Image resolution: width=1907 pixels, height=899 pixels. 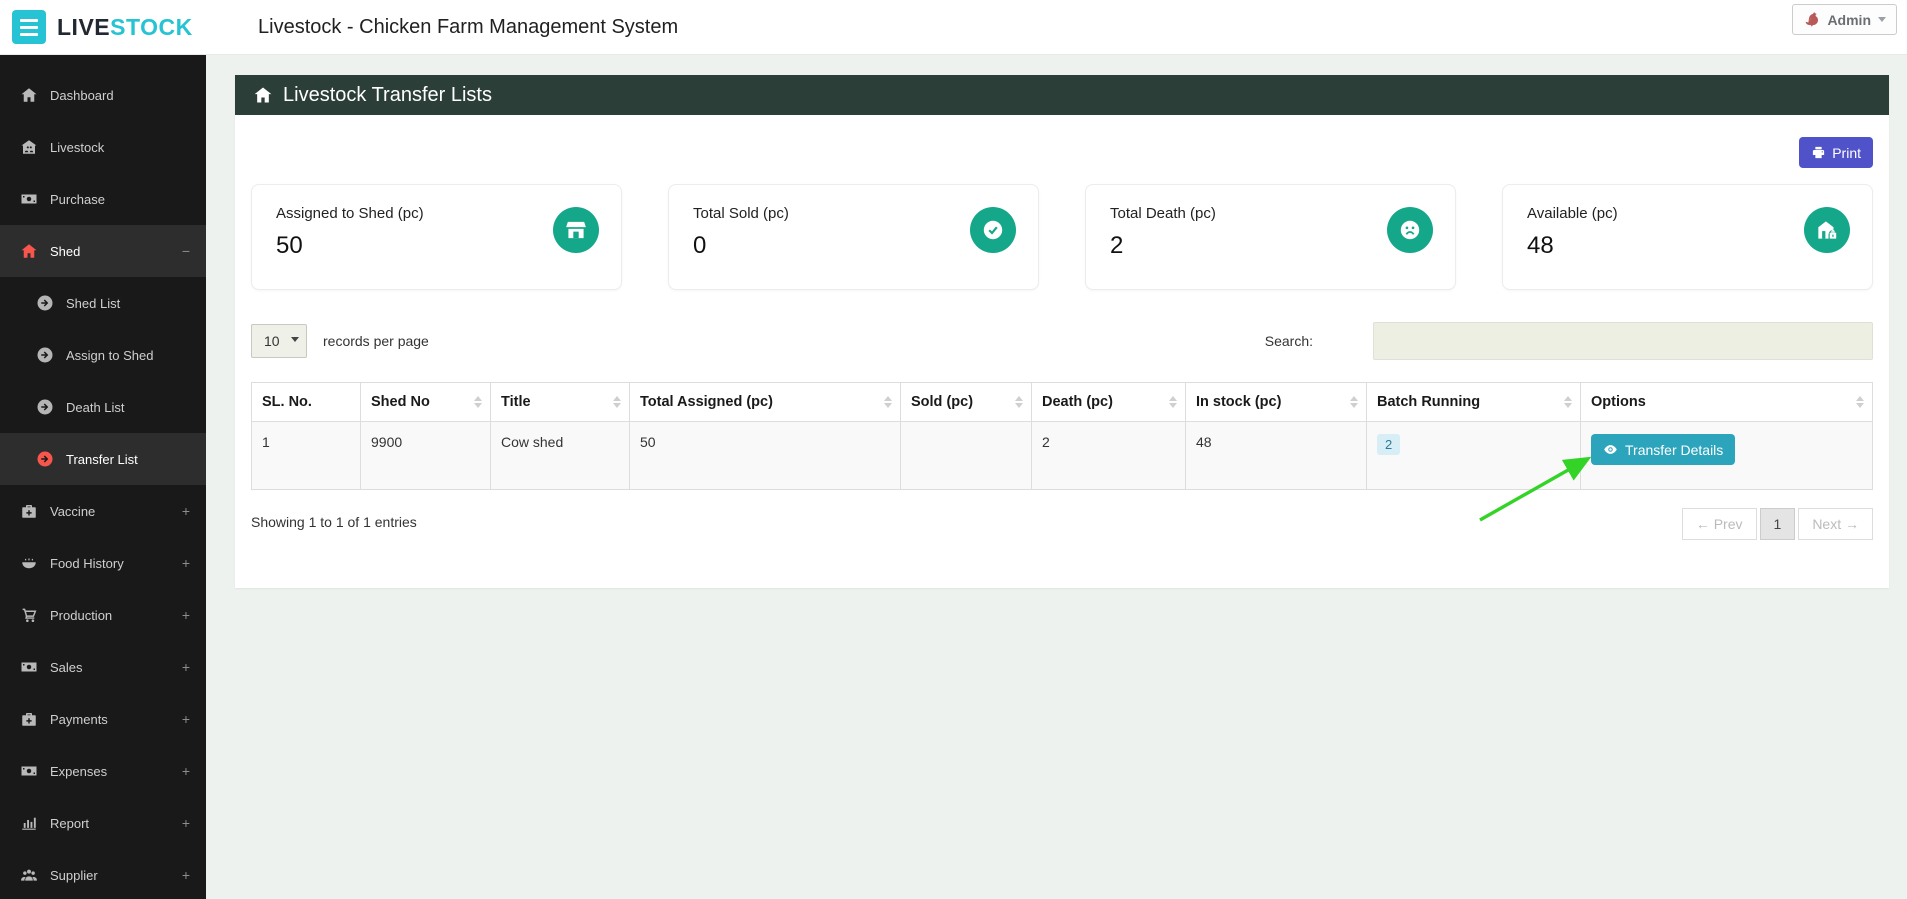 What do you see at coordinates (741, 213) in the screenshot?
I see `stat-label: Total Sold (pc)` at bounding box center [741, 213].